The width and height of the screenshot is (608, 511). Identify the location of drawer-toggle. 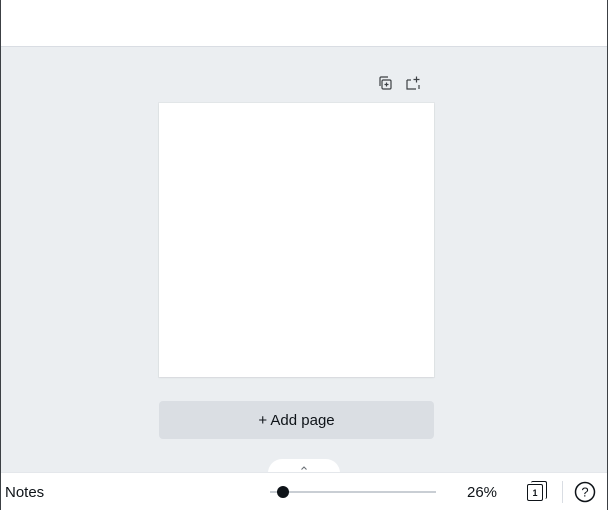
(304, 466).